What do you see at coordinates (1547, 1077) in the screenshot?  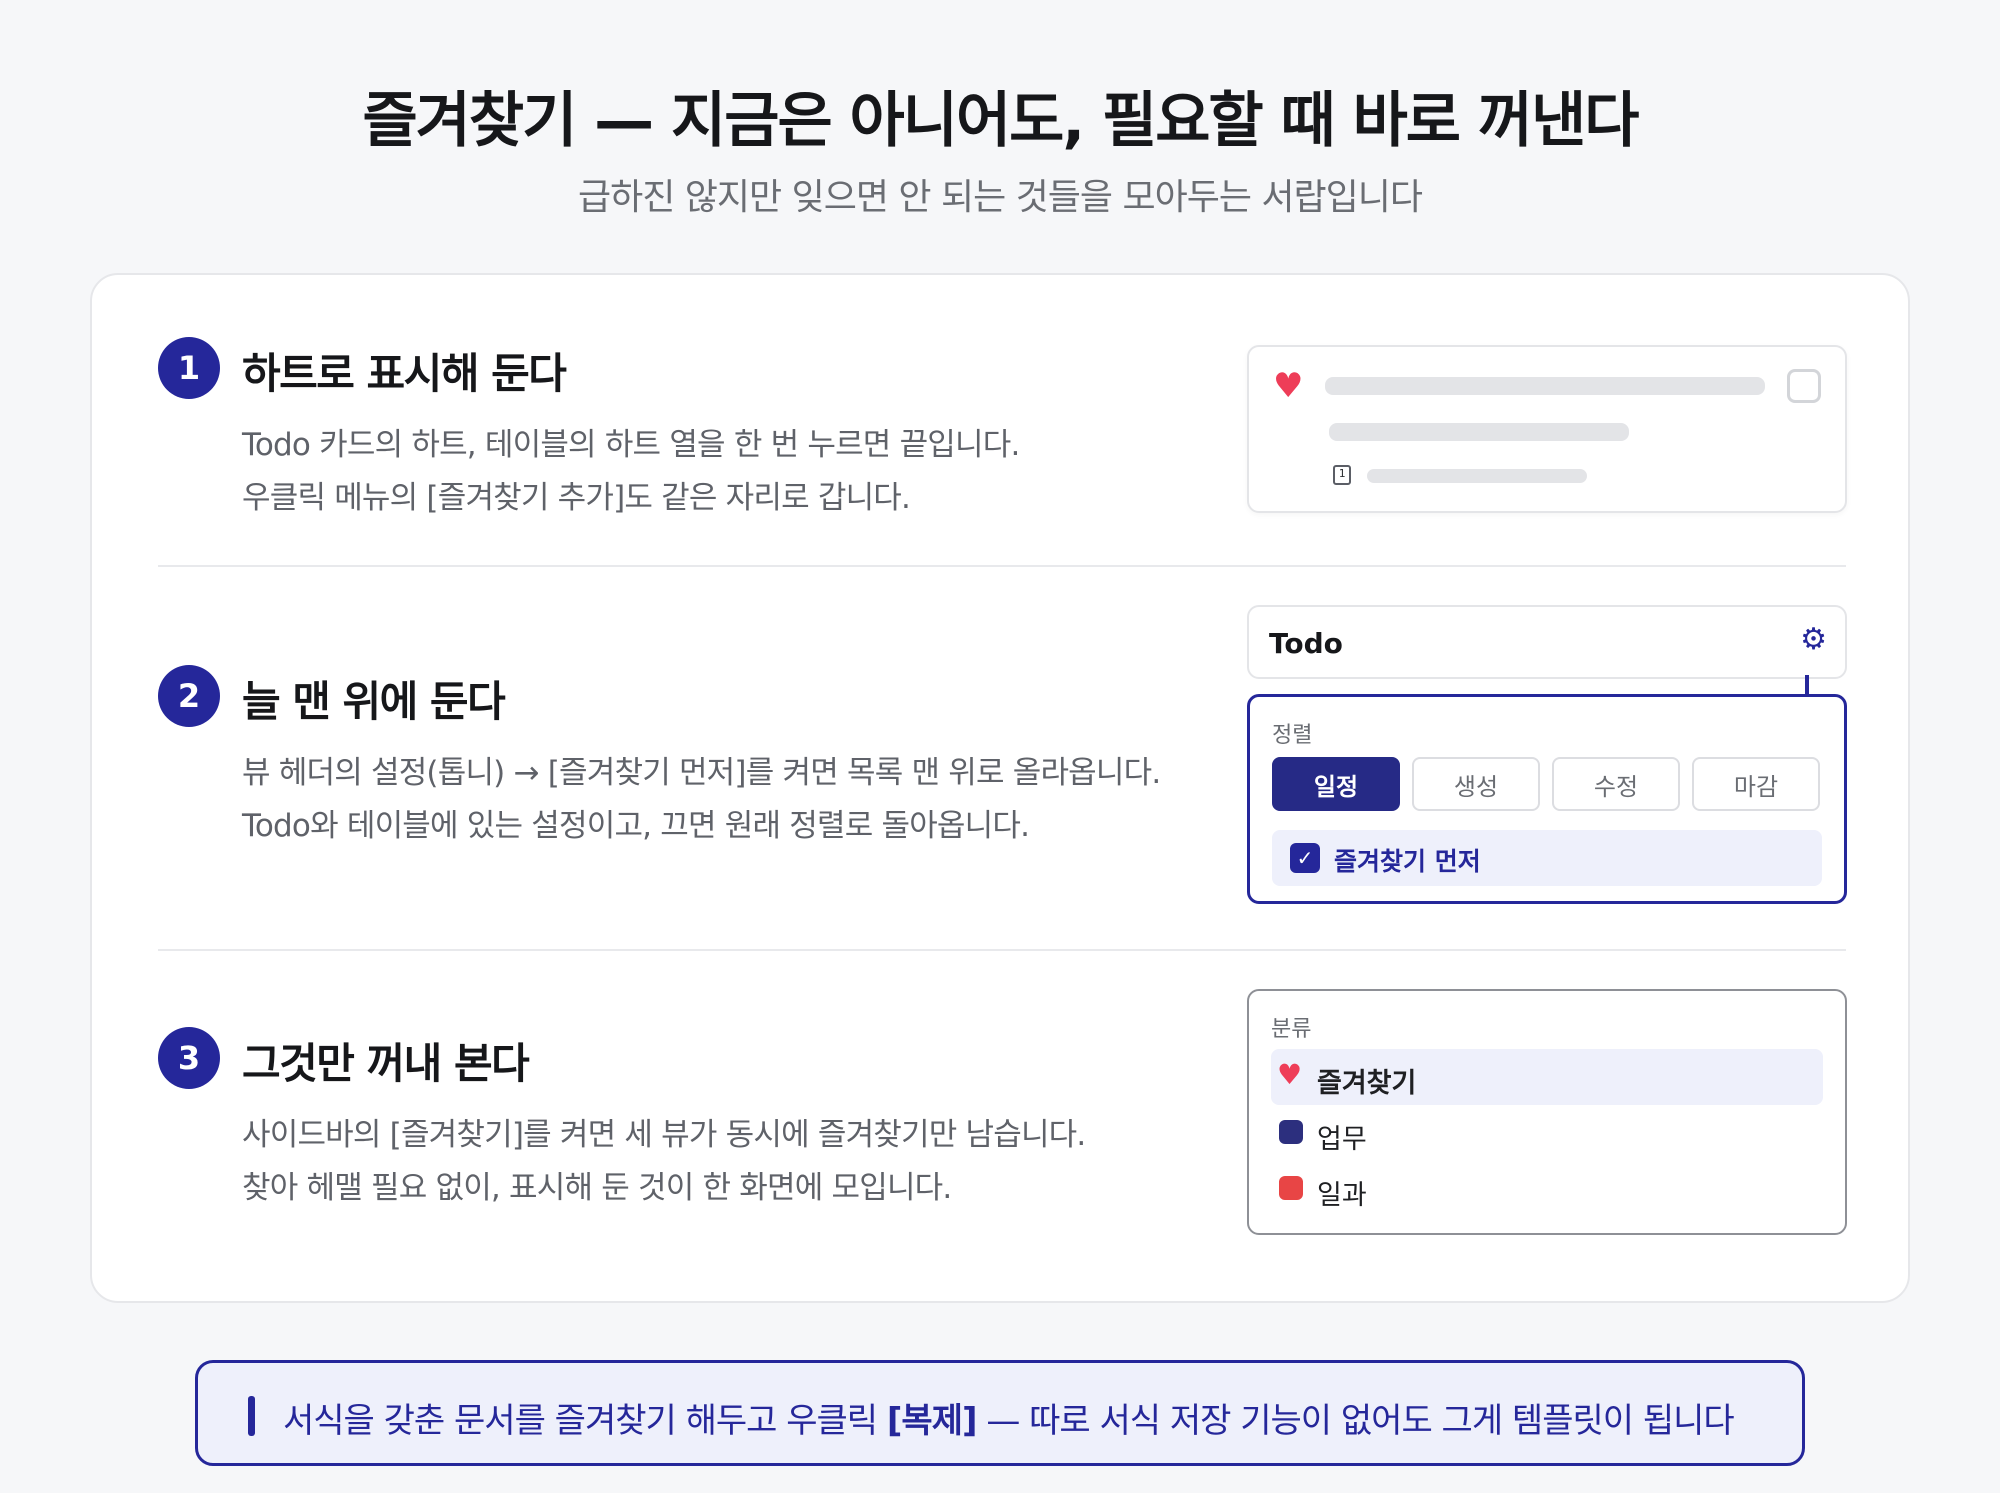 I see `sidebar-item-favorites: ♥ 즐겨찾기` at bounding box center [1547, 1077].